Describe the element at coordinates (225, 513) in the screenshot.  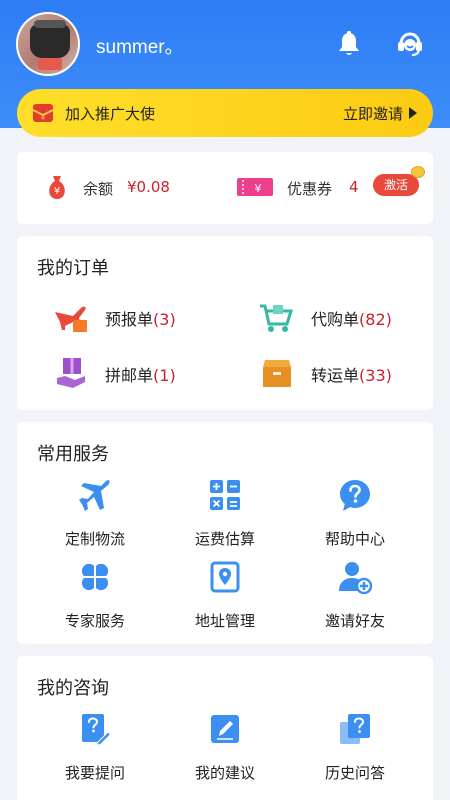
I see `service-freight-estimate: 运费估算` at that location.